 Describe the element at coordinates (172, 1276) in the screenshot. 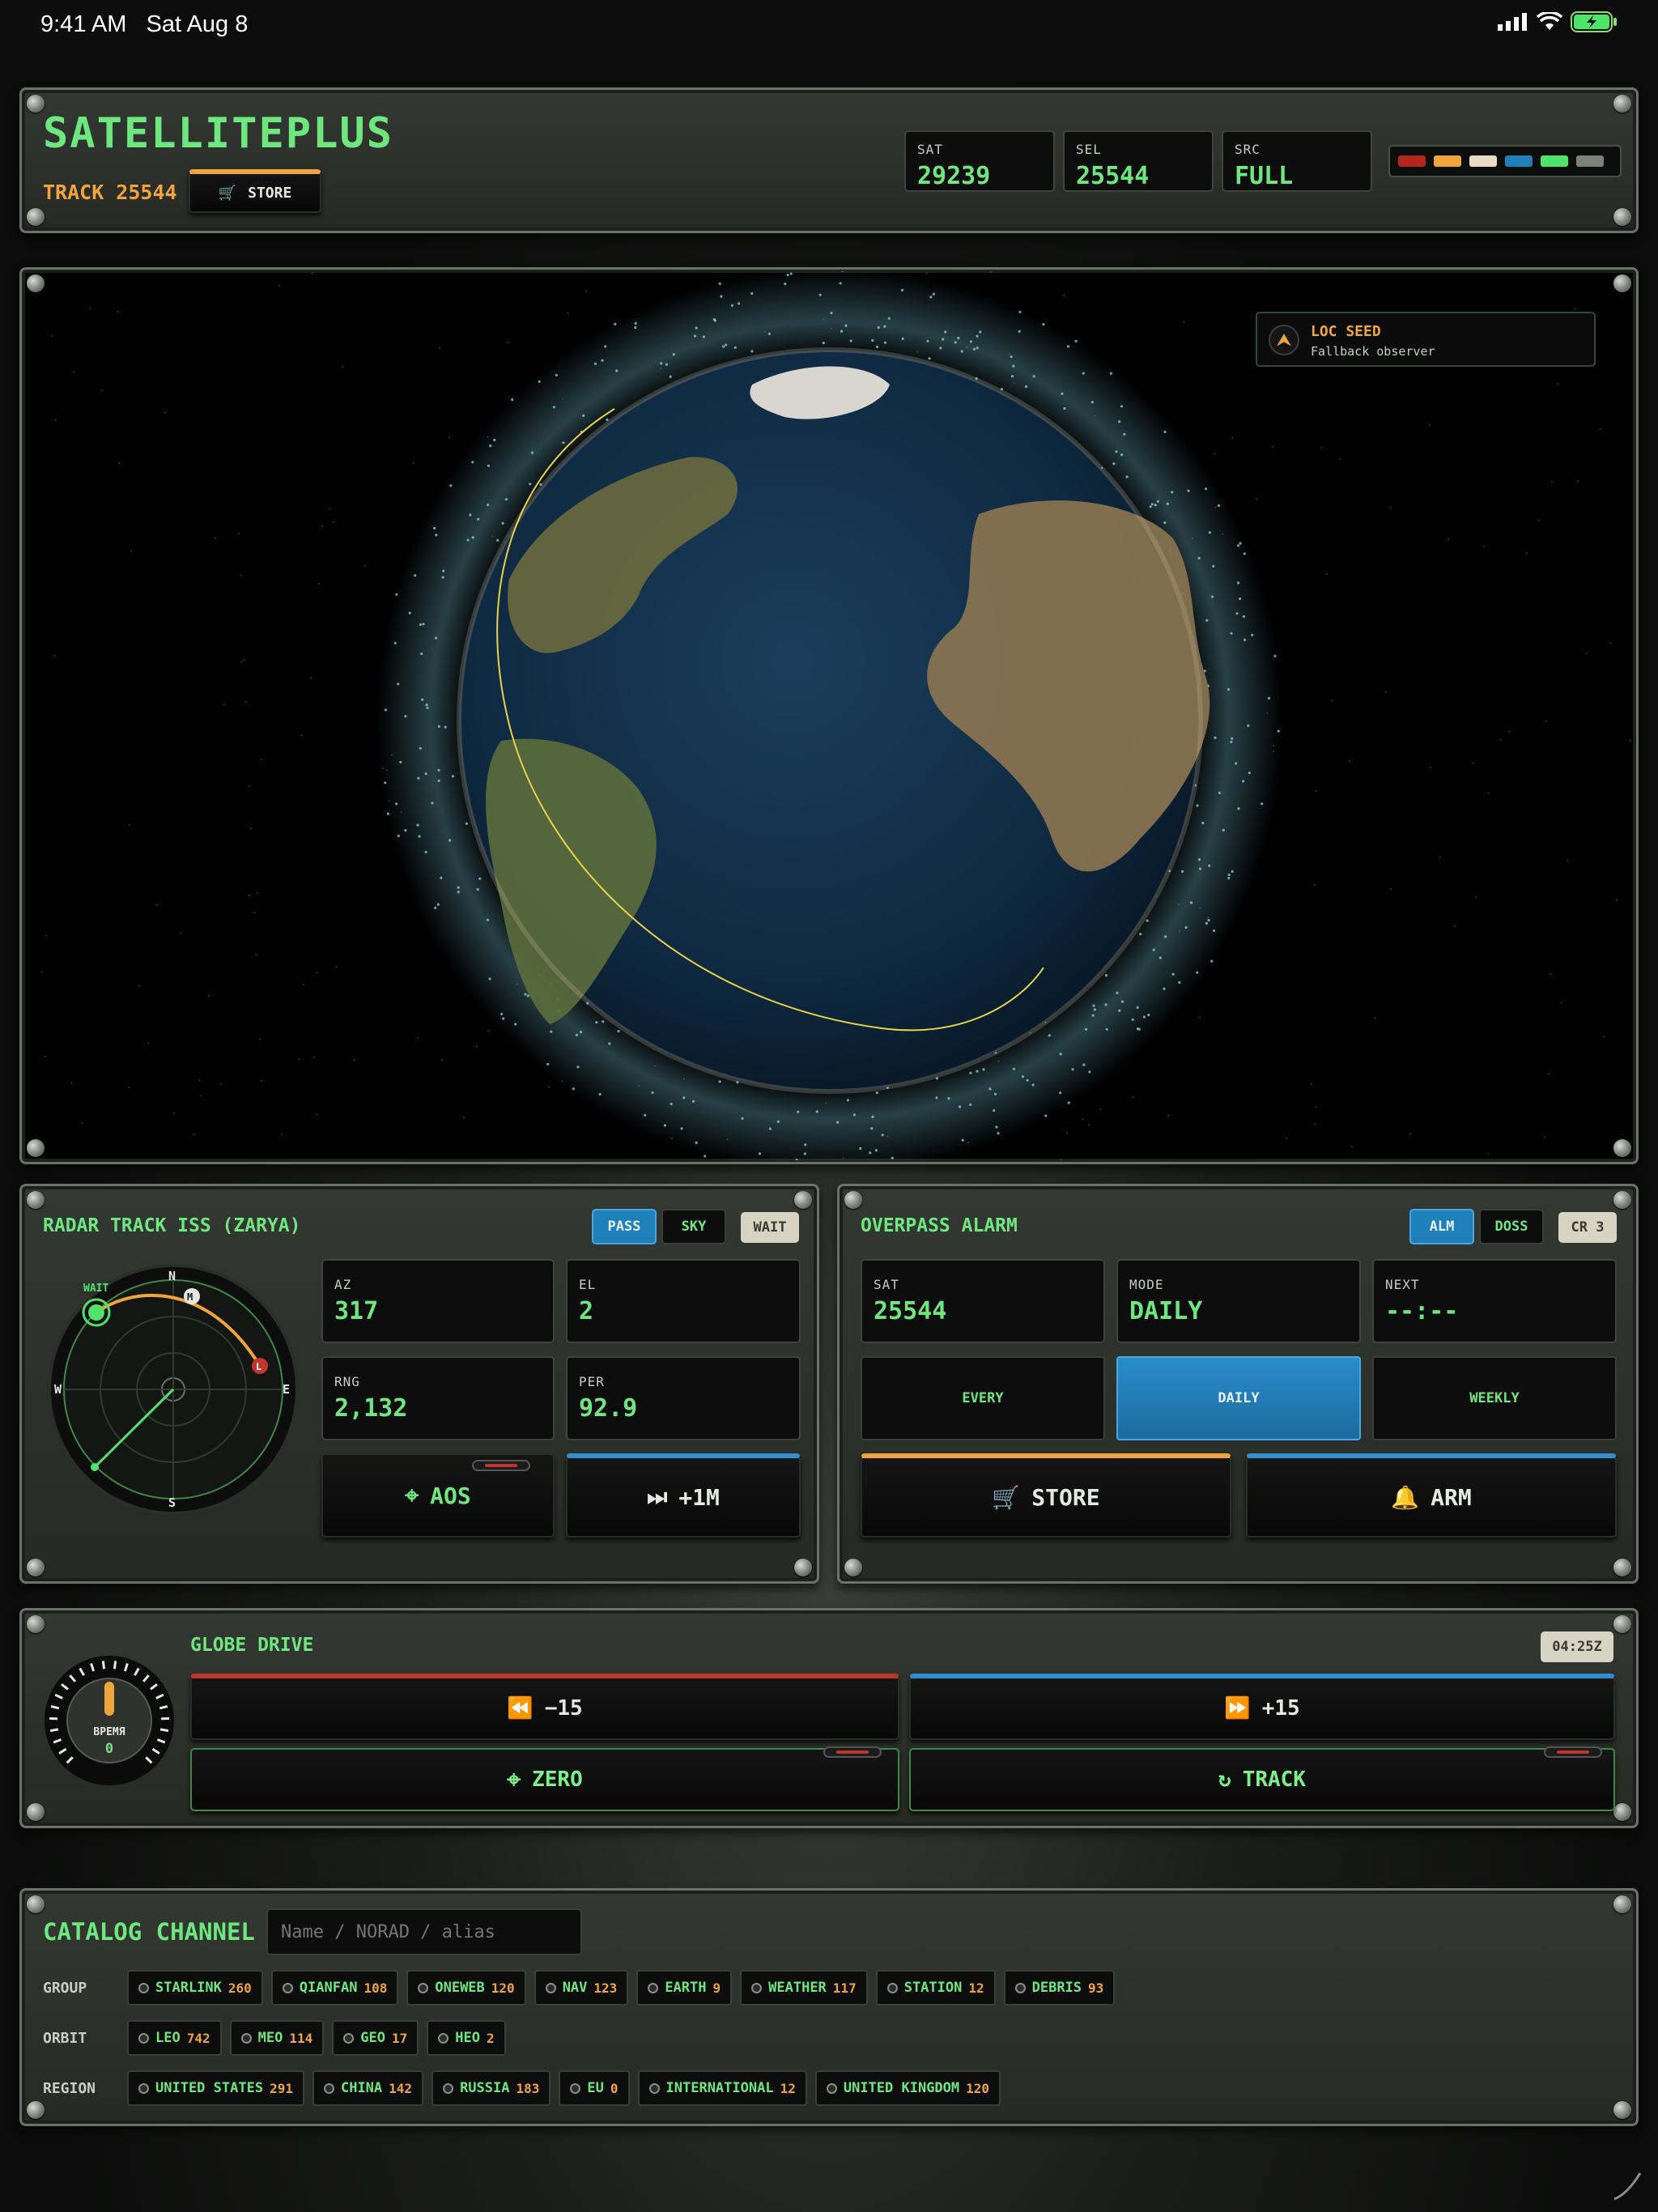

I see `compass-n: N` at that location.